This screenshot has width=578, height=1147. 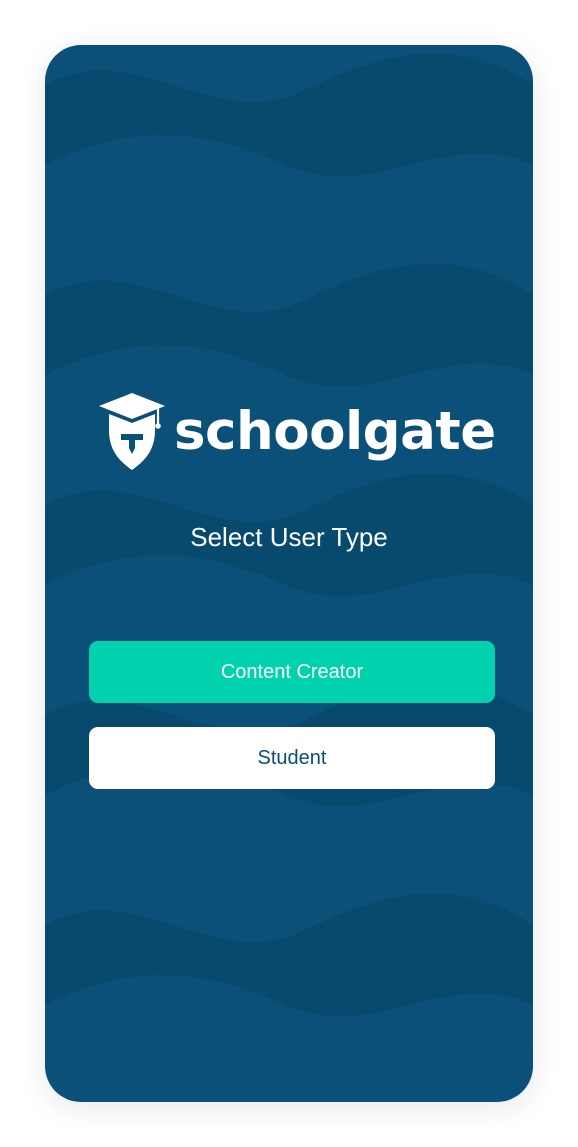 I want to click on brand-name: schoolgate, so click(x=335, y=431).